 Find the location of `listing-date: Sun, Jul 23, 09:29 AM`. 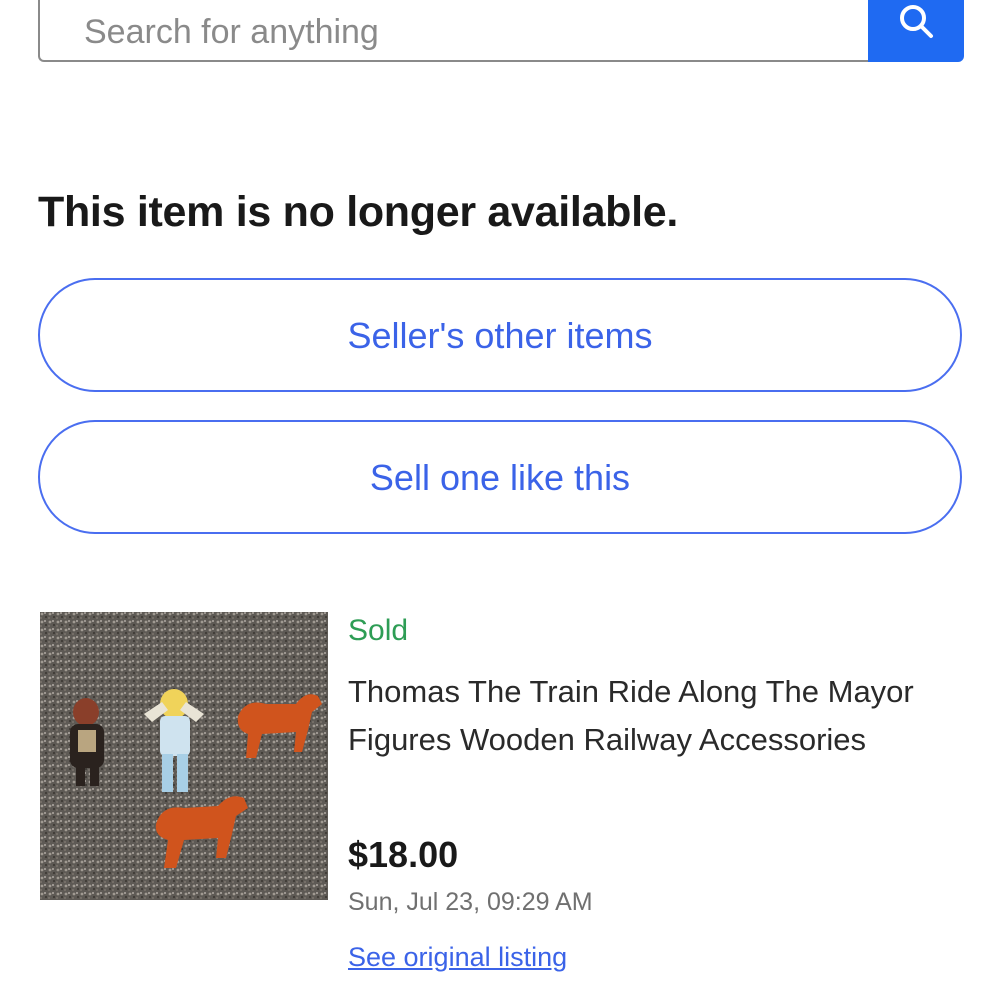

listing-date: Sun, Jul 23, 09:29 AM is located at coordinates (470, 902).